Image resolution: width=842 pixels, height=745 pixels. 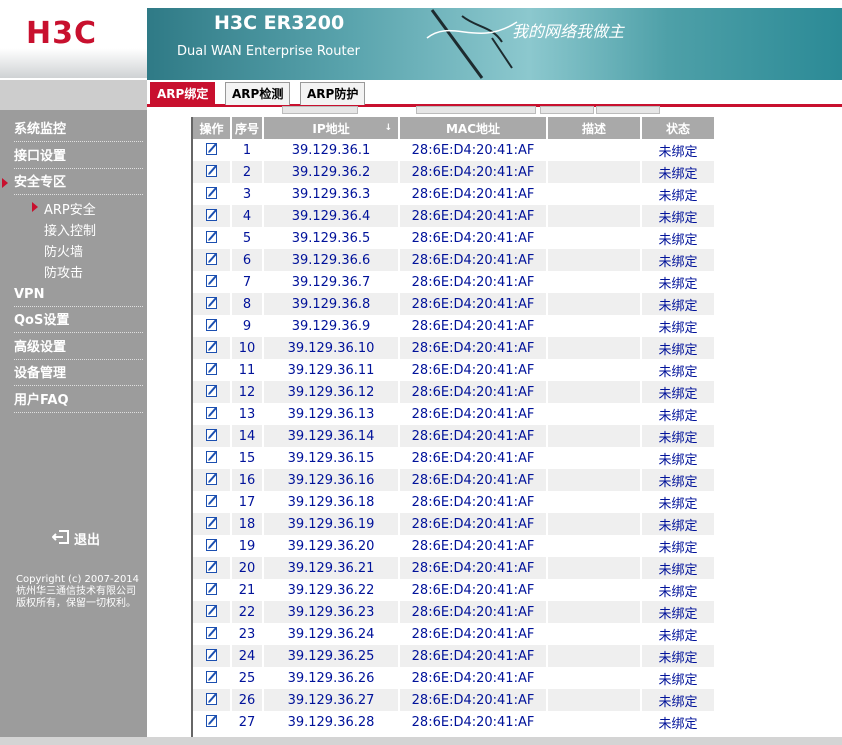 What do you see at coordinates (247, 722) in the screenshot?
I see `index-cell: 27` at bounding box center [247, 722].